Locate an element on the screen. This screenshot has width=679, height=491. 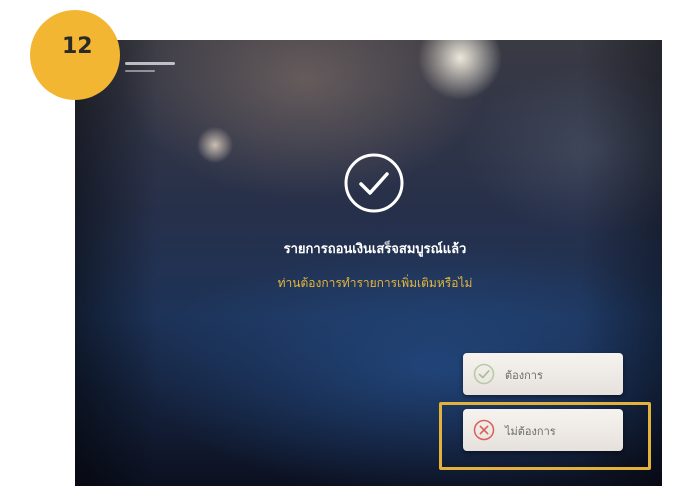
transaction-complete-message: รายการถอนเงินเสร็จสมบูรณ์แล้ว is located at coordinates (375, 249).